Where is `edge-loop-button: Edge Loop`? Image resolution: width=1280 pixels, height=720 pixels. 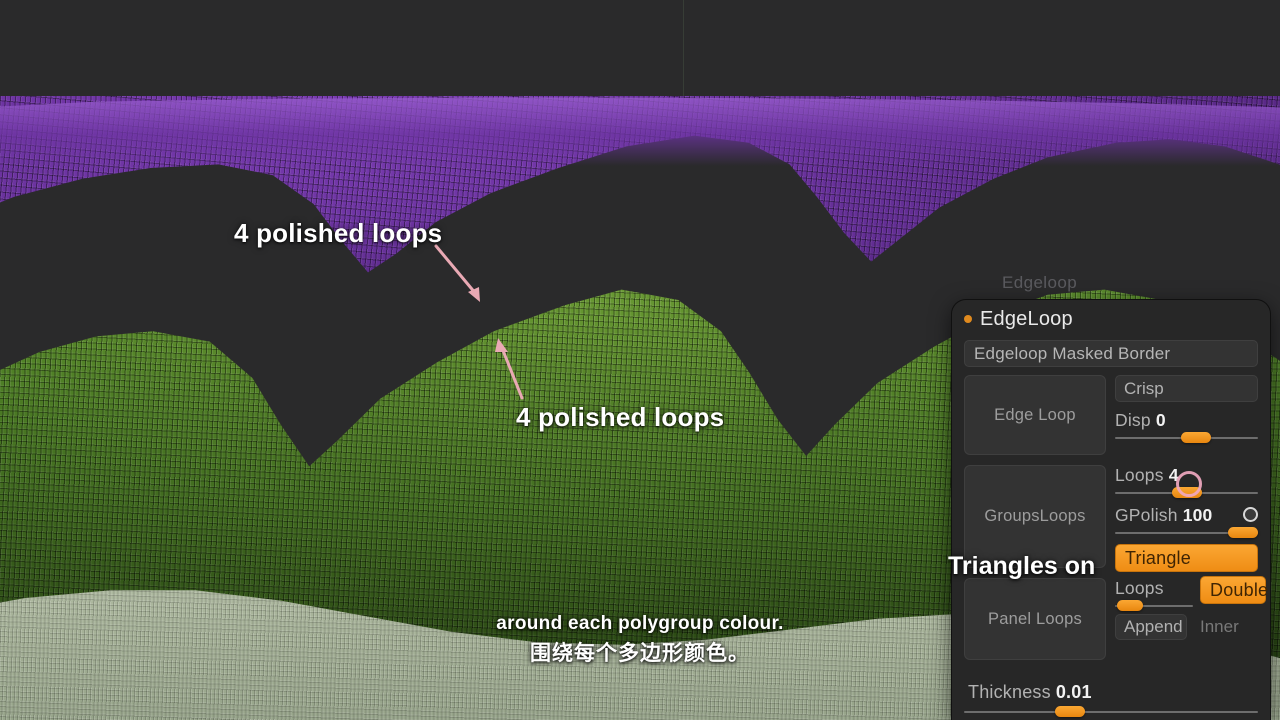 edge-loop-button: Edge Loop is located at coordinates (1035, 415).